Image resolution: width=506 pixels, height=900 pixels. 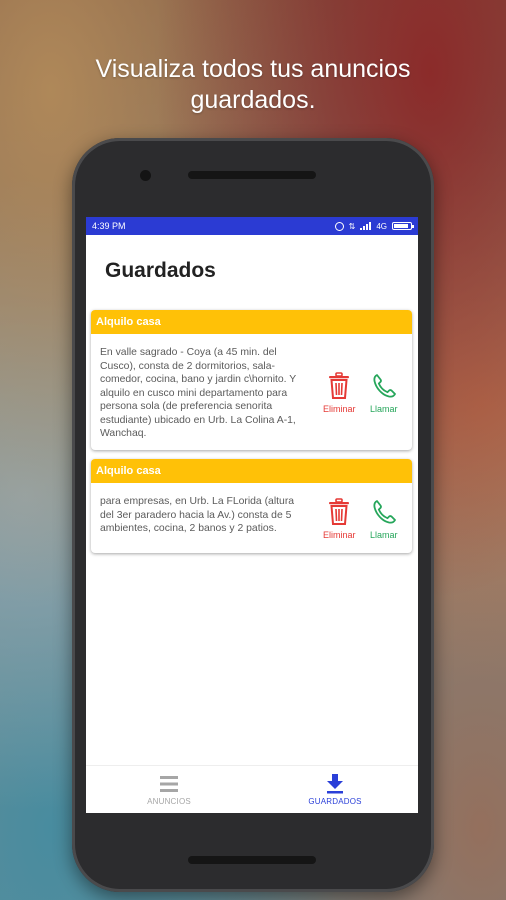 What do you see at coordinates (339, 226) in the screenshot?
I see `alarm-icon` at bounding box center [339, 226].